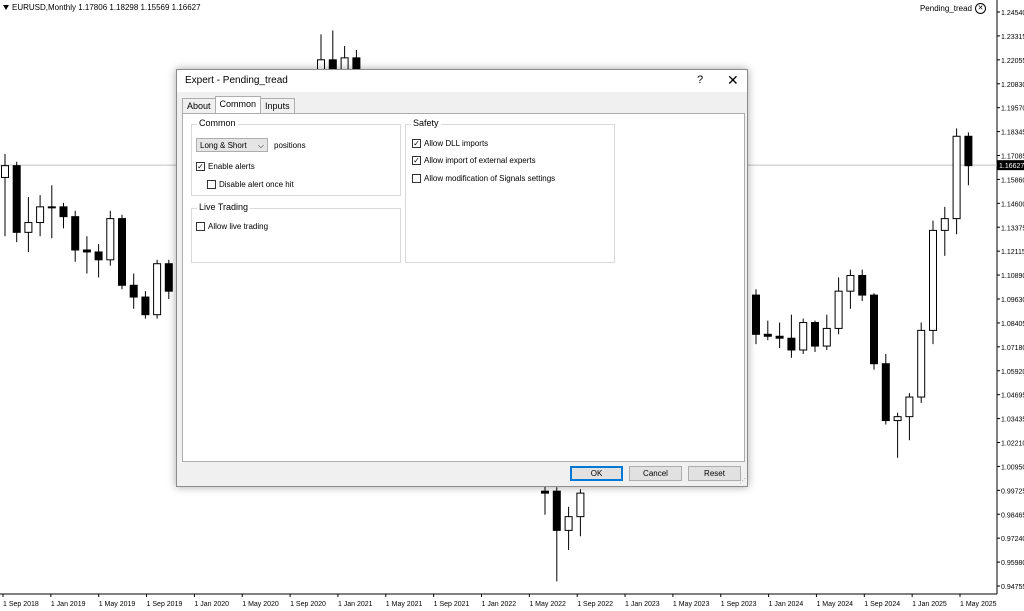 The image size is (1024, 611). I want to click on date-label: 1 Jan 2025, so click(929, 604).